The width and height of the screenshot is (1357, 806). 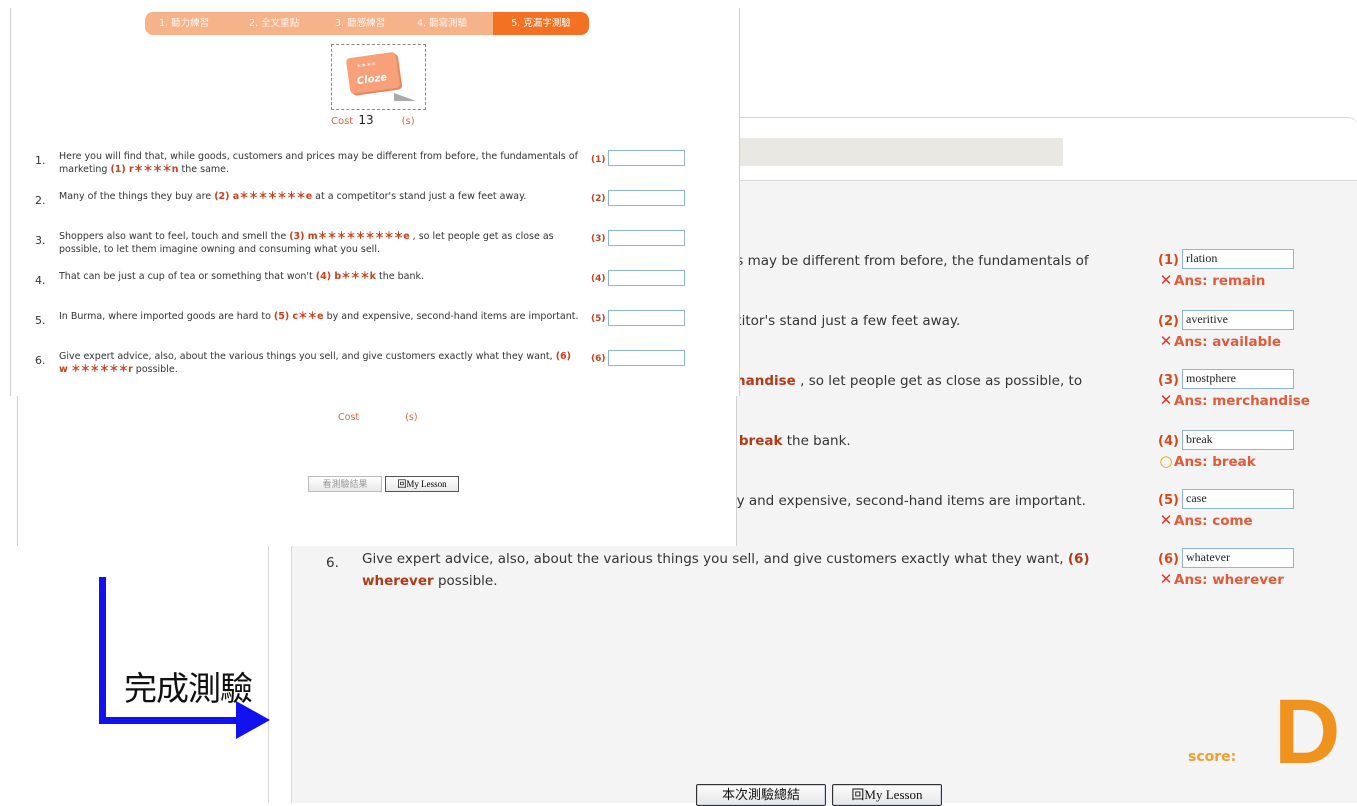 I want to click on tab-bar: 1. 聽力練習 2. 全文重點 3. 聽感練習 4. 聽寫測驗 5. 克漏字測驗, so click(x=367, y=23).